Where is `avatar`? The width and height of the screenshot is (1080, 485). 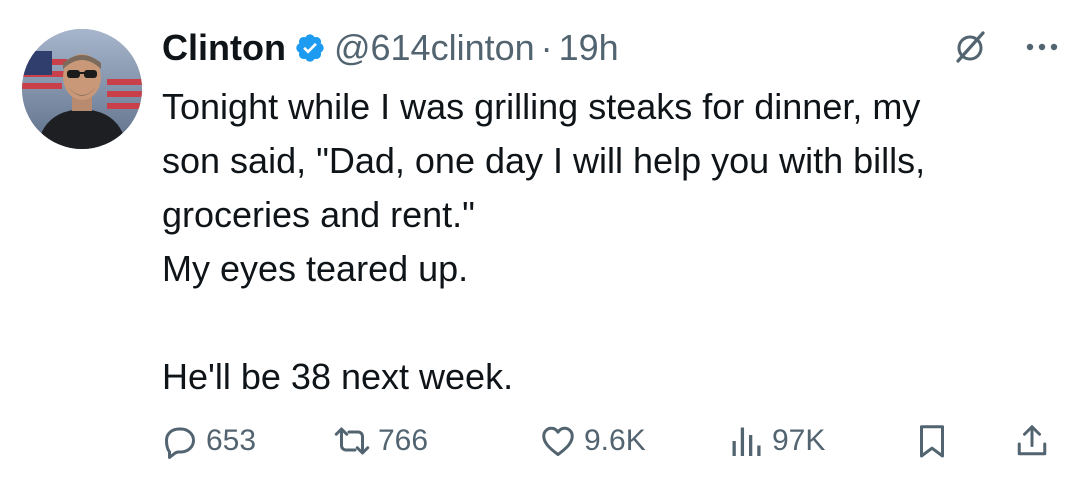 avatar is located at coordinates (82, 89).